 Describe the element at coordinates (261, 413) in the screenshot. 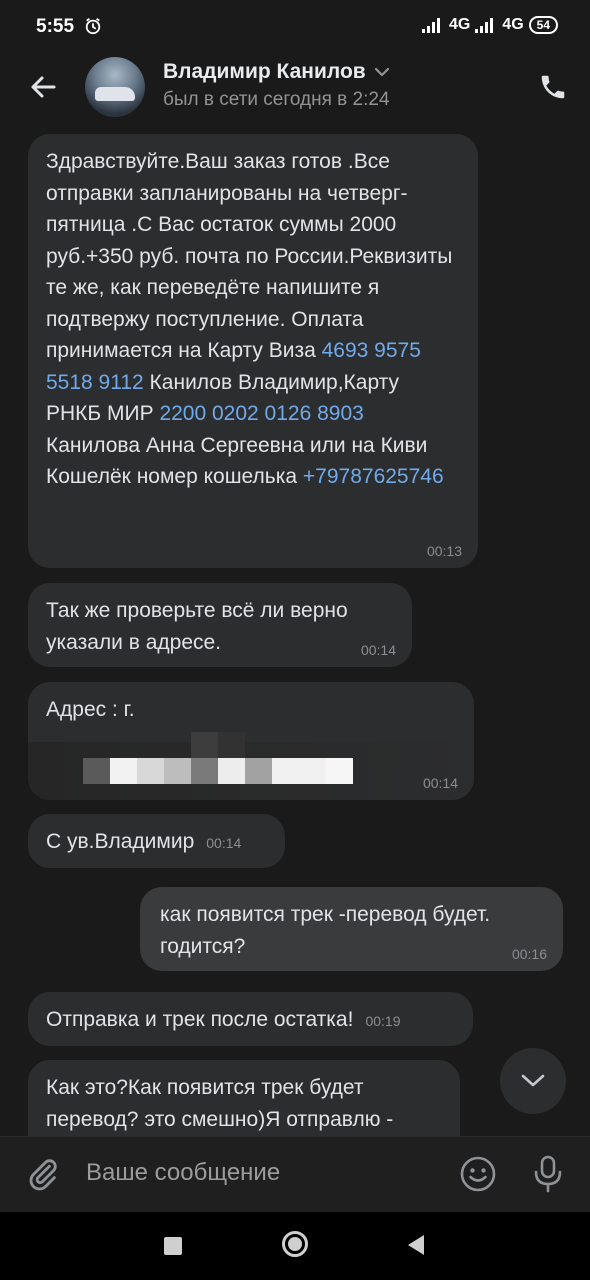

I see `card-number-link-2: 2200 0202 0126 8903` at that location.